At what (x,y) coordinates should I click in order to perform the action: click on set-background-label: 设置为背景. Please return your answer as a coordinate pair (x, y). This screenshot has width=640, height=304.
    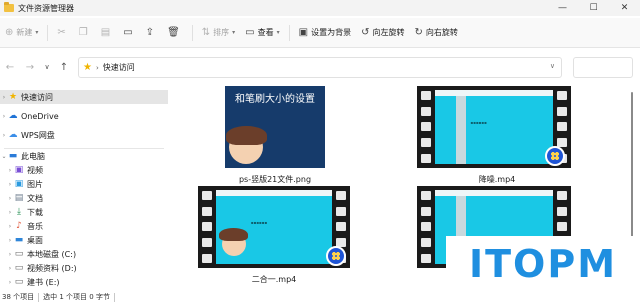
    Looking at the image, I should click on (331, 32).